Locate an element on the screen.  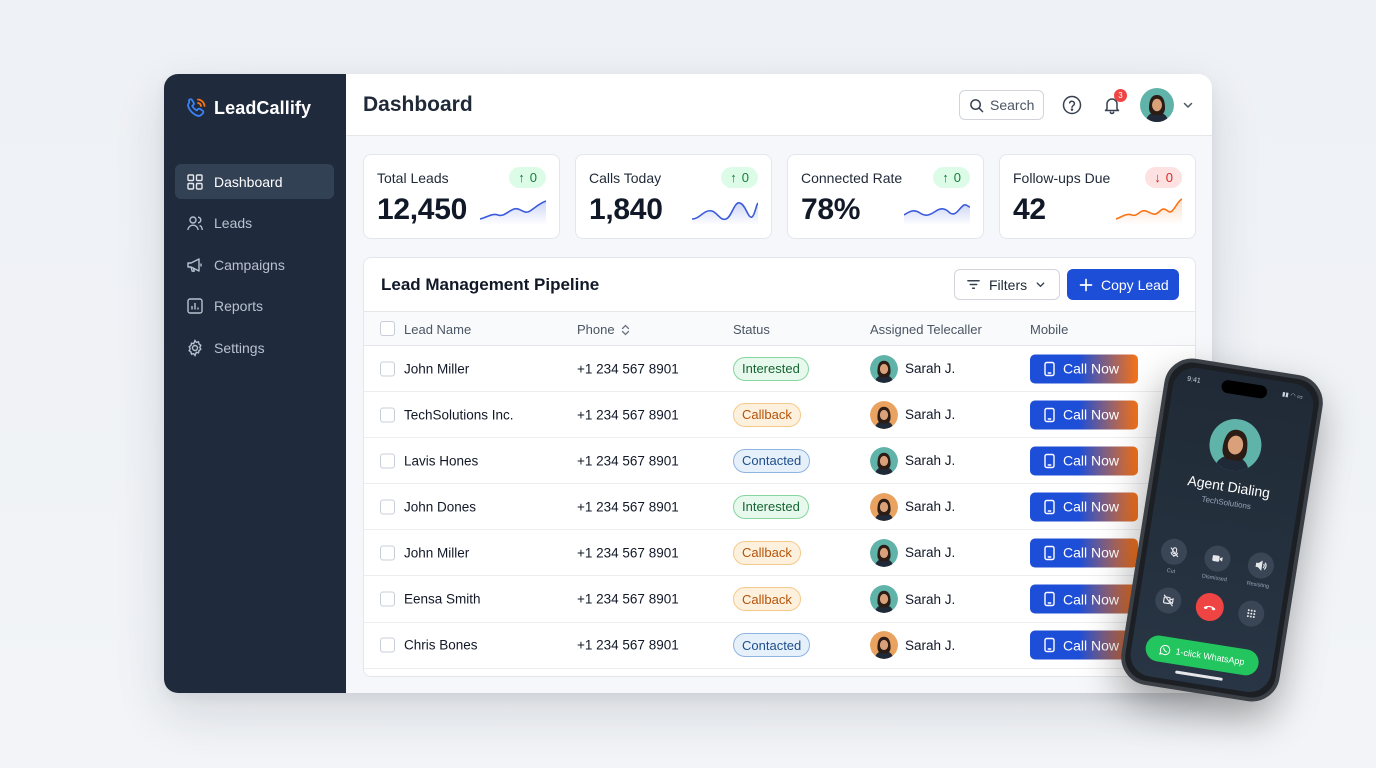
users-icon is located at coordinates (195, 223).